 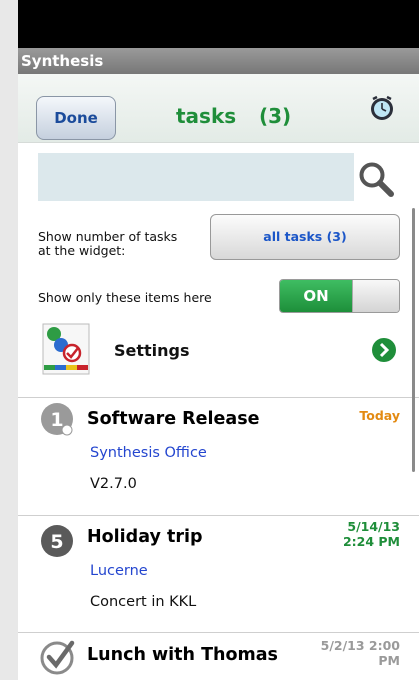 I want to click on settings-label: Settings, so click(x=152, y=350).